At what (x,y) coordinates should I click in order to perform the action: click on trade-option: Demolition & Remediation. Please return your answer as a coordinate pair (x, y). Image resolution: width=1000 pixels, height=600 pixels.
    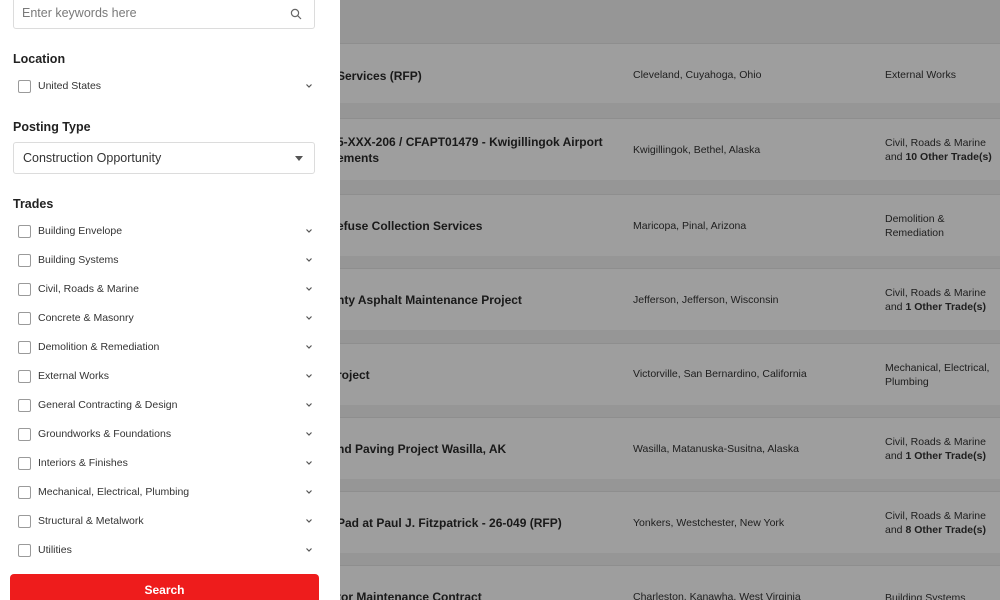
    Looking at the image, I should click on (167, 347).